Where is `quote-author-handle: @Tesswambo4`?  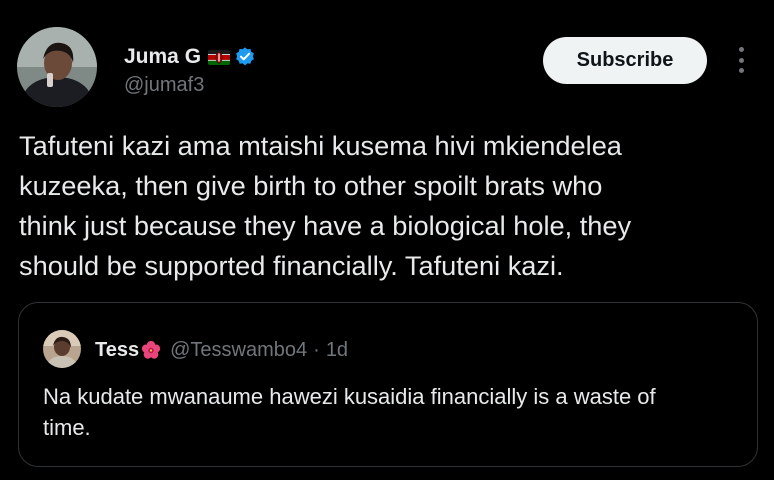 quote-author-handle: @Tesswambo4 is located at coordinates (238, 350).